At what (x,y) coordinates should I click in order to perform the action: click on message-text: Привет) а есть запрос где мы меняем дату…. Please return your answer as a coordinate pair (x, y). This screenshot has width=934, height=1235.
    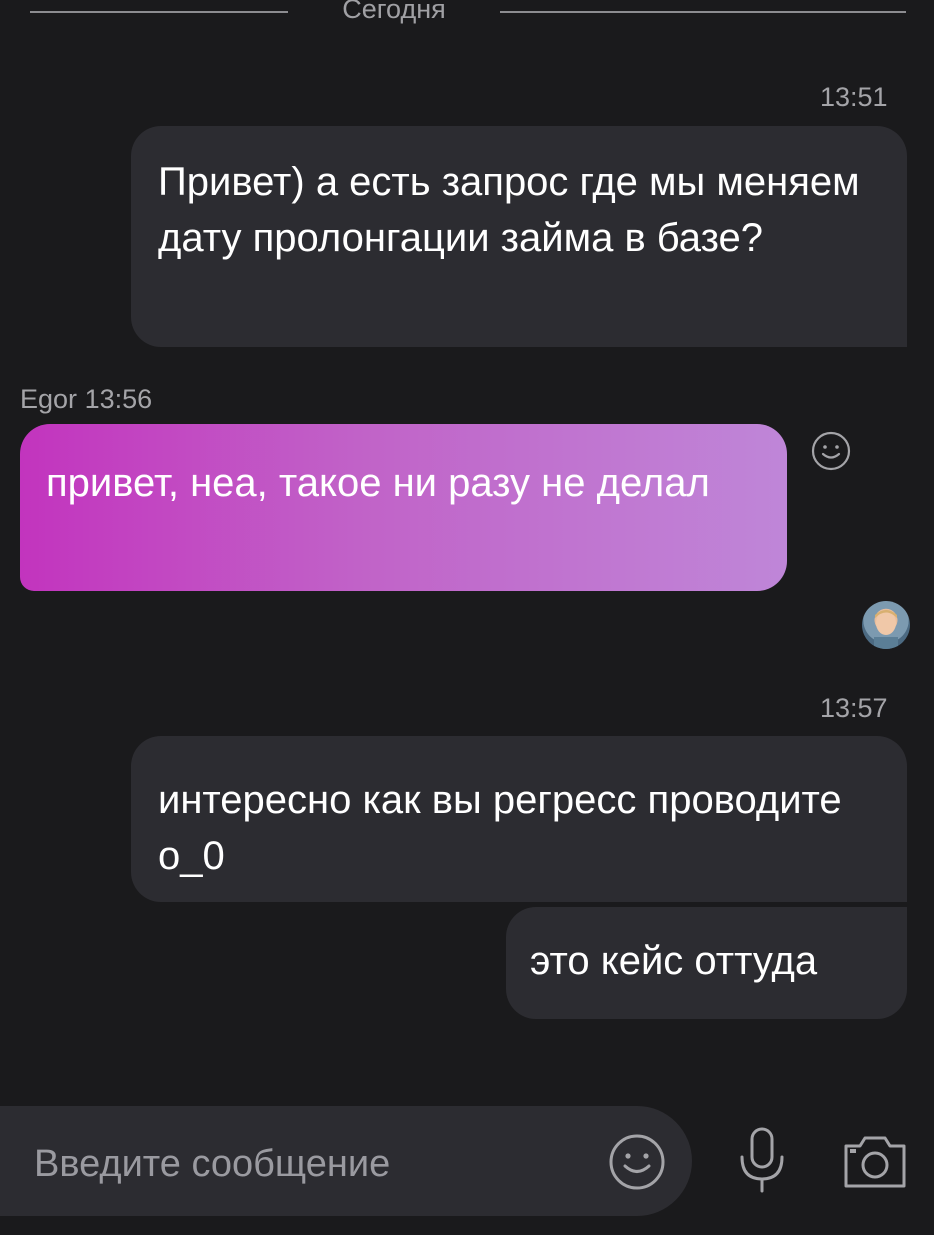
    Looking at the image, I should click on (509, 210).